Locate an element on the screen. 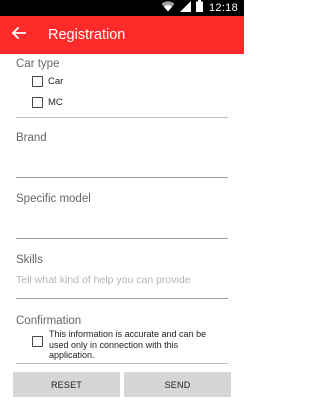  send-button: SEND is located at coordinates (177, 384).